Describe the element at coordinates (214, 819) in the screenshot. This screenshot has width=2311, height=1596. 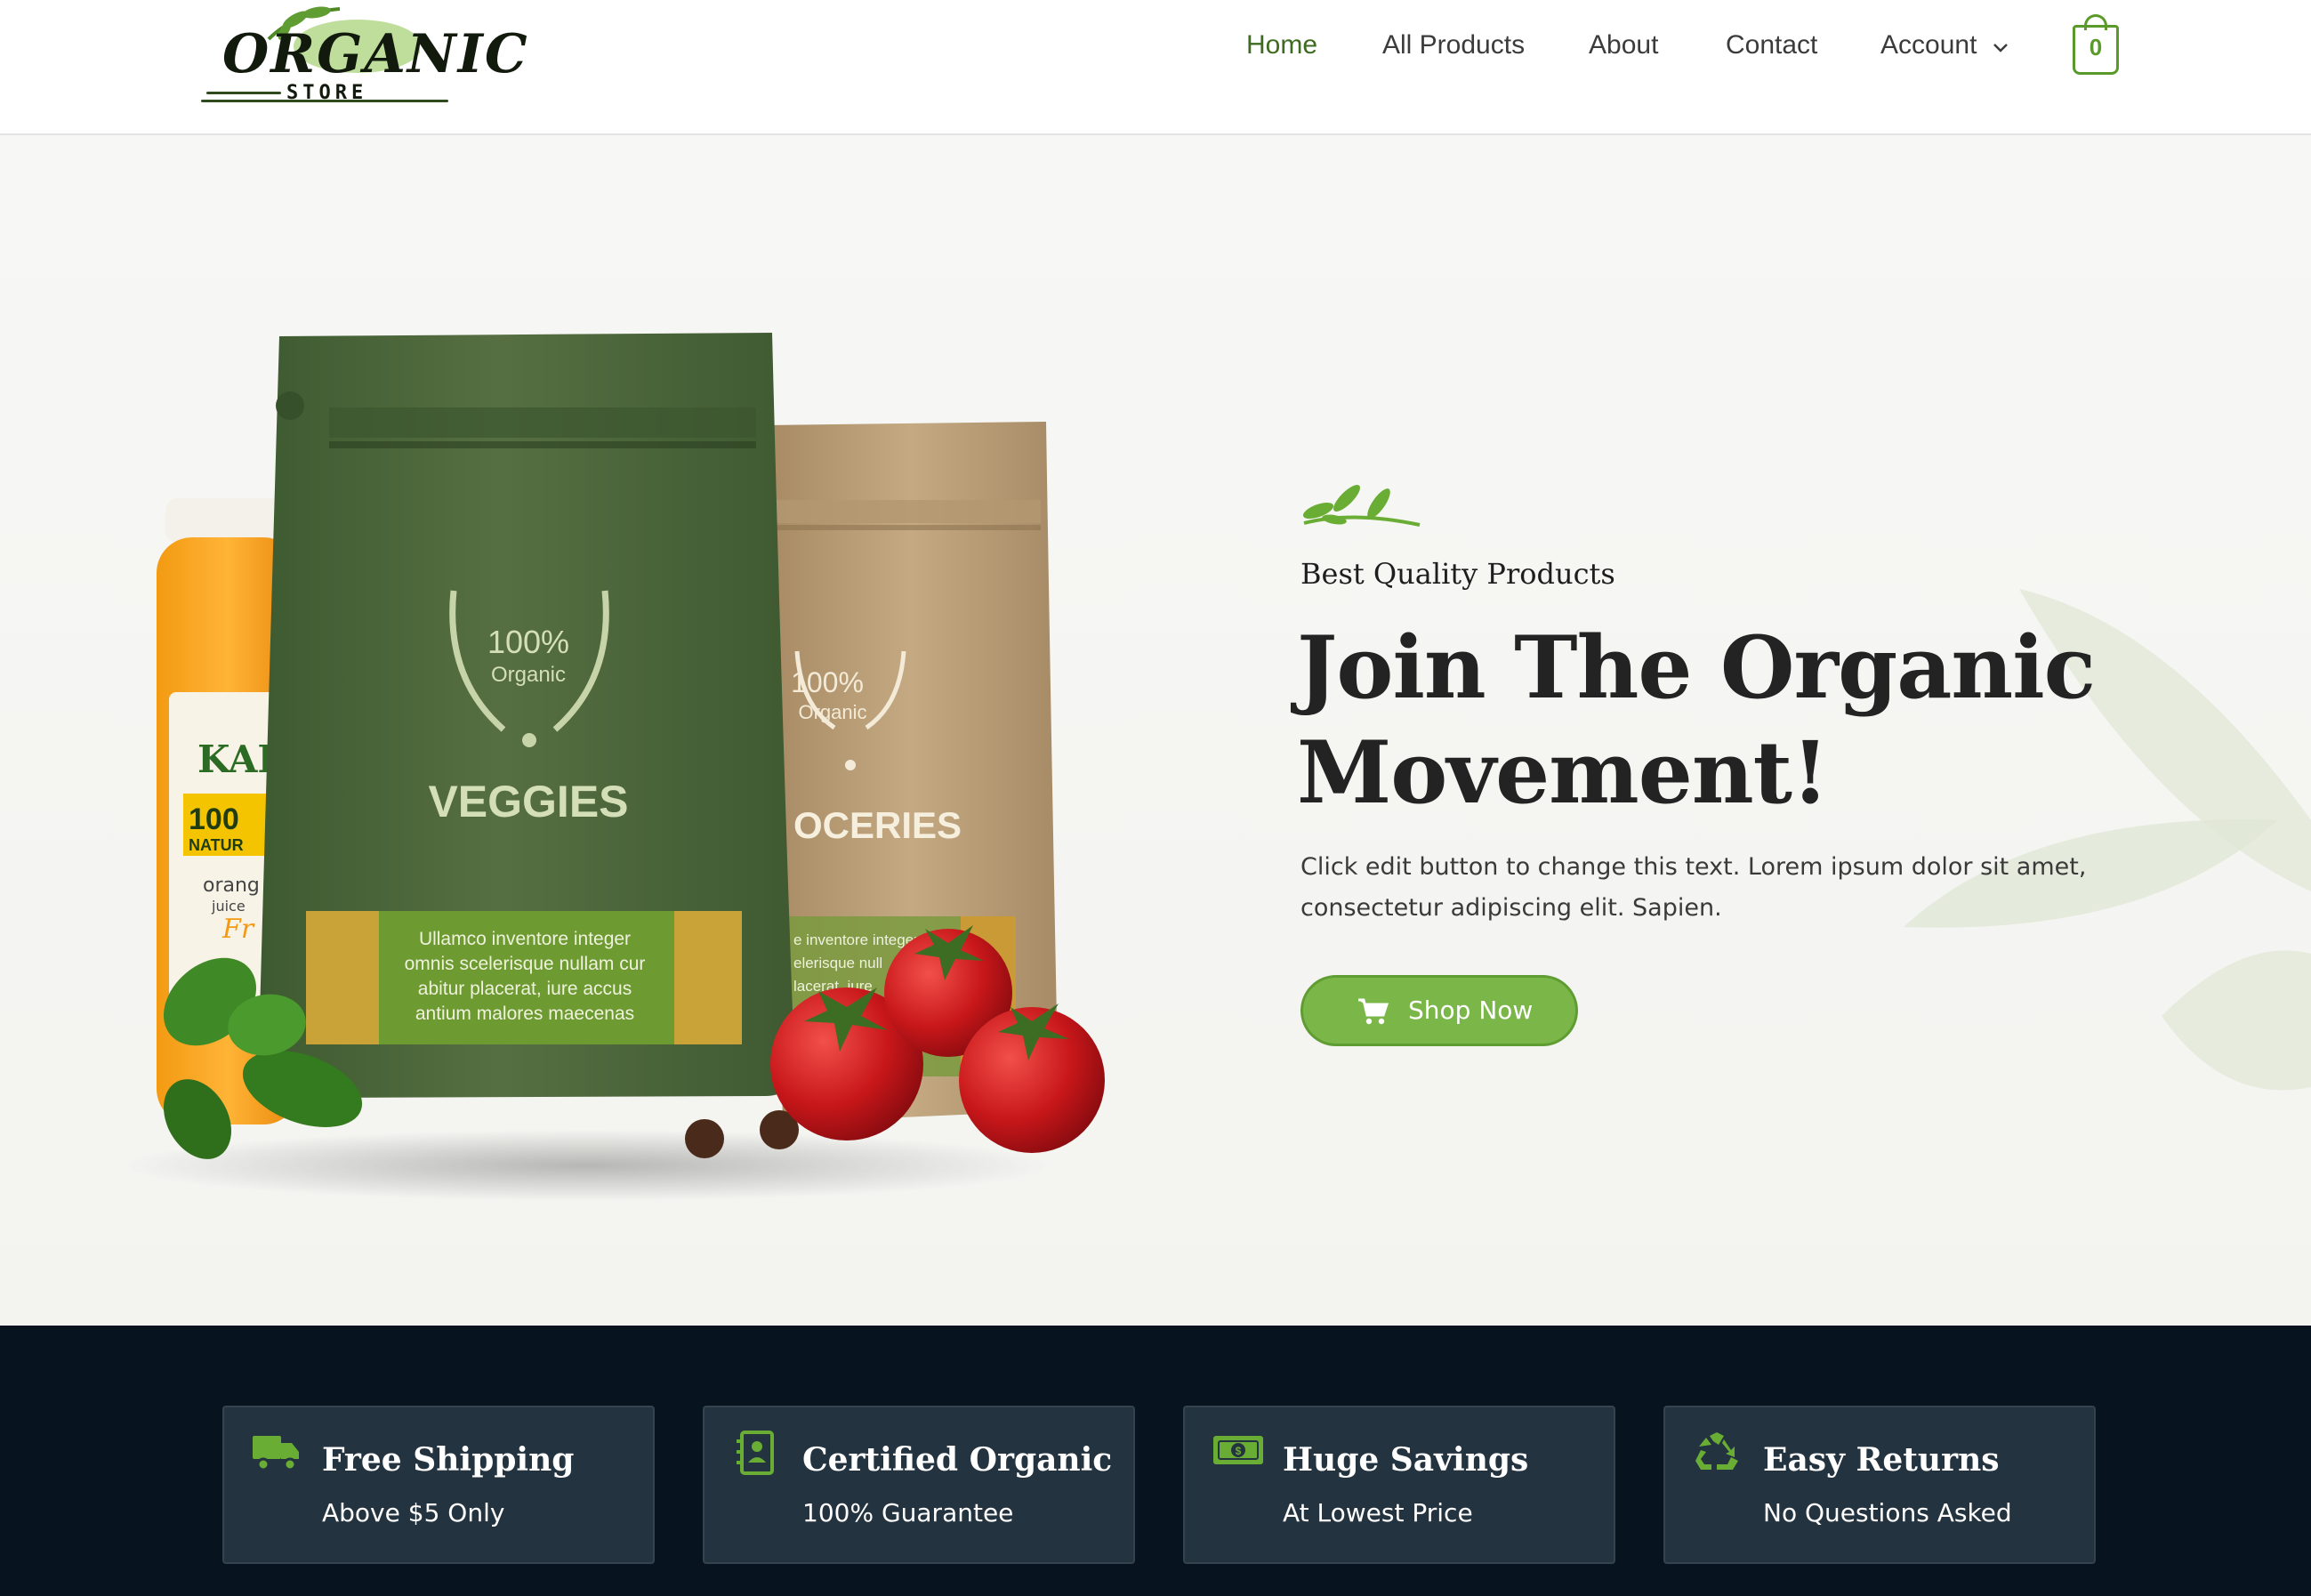
I see `svg-text: 100` at that location.